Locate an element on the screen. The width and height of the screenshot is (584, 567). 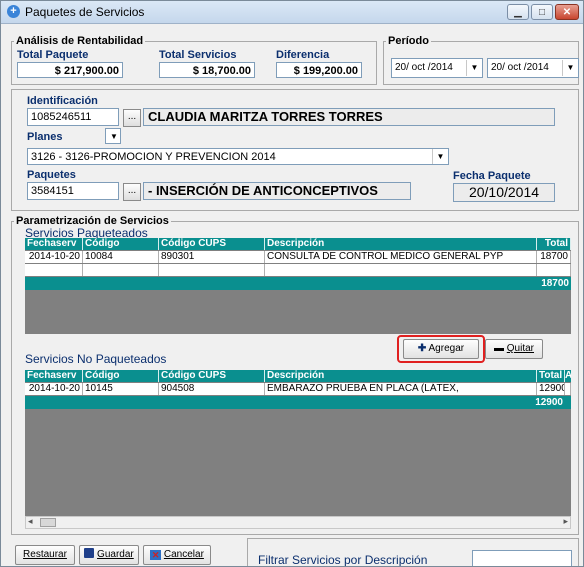
restaurar-button: Restaurar is located at coordinates (45, 555).